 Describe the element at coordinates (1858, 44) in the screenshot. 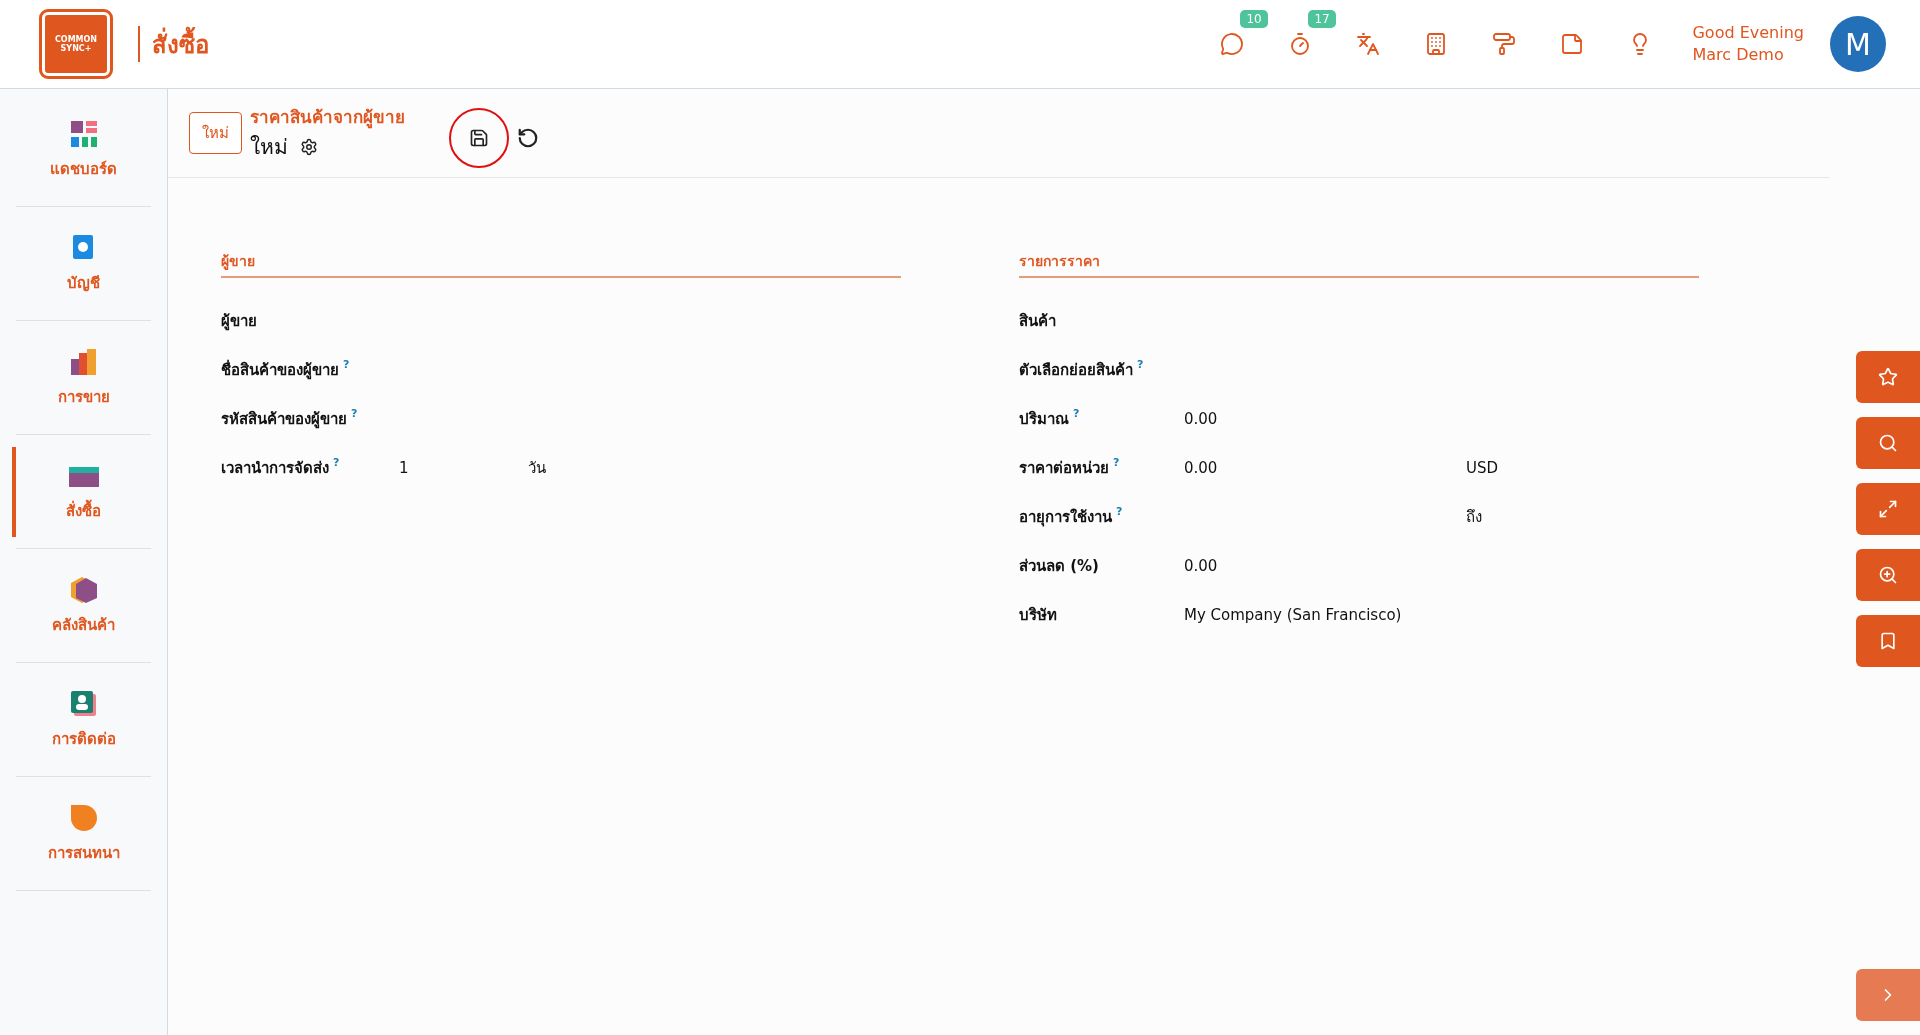

I see `user-avatar: M` at that location.